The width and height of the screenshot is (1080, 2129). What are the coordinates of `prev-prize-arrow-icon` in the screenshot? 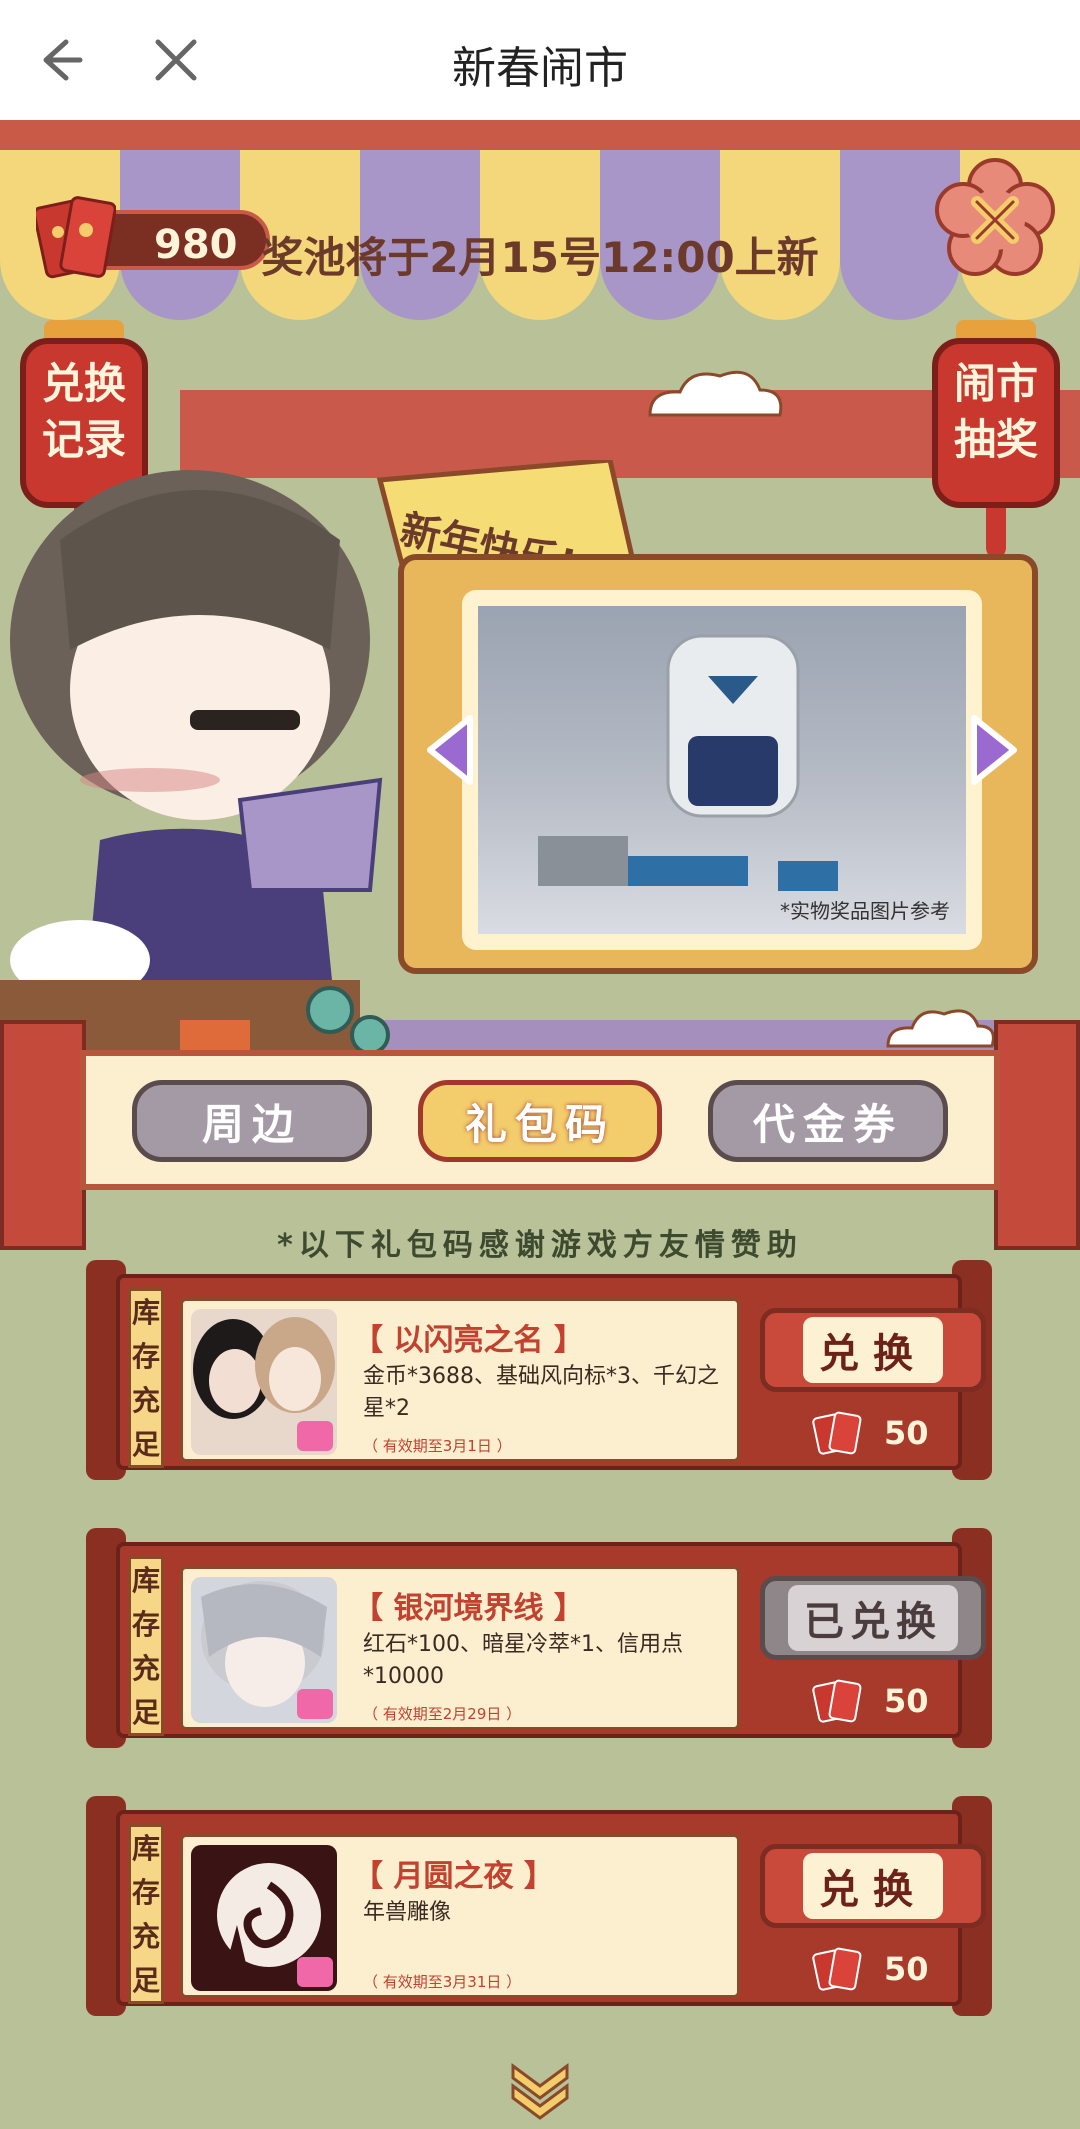 It's located at (452, 750).